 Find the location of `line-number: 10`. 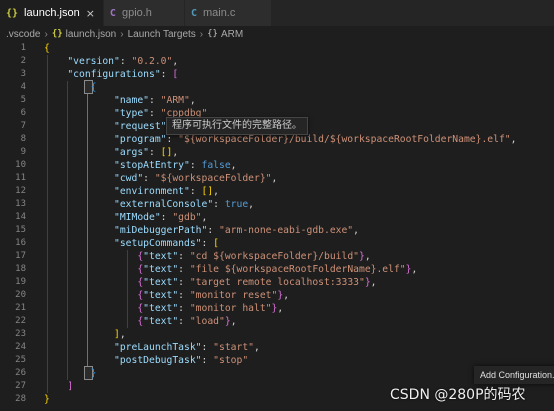

line-number: 10 is located at coordinates (20, 165).